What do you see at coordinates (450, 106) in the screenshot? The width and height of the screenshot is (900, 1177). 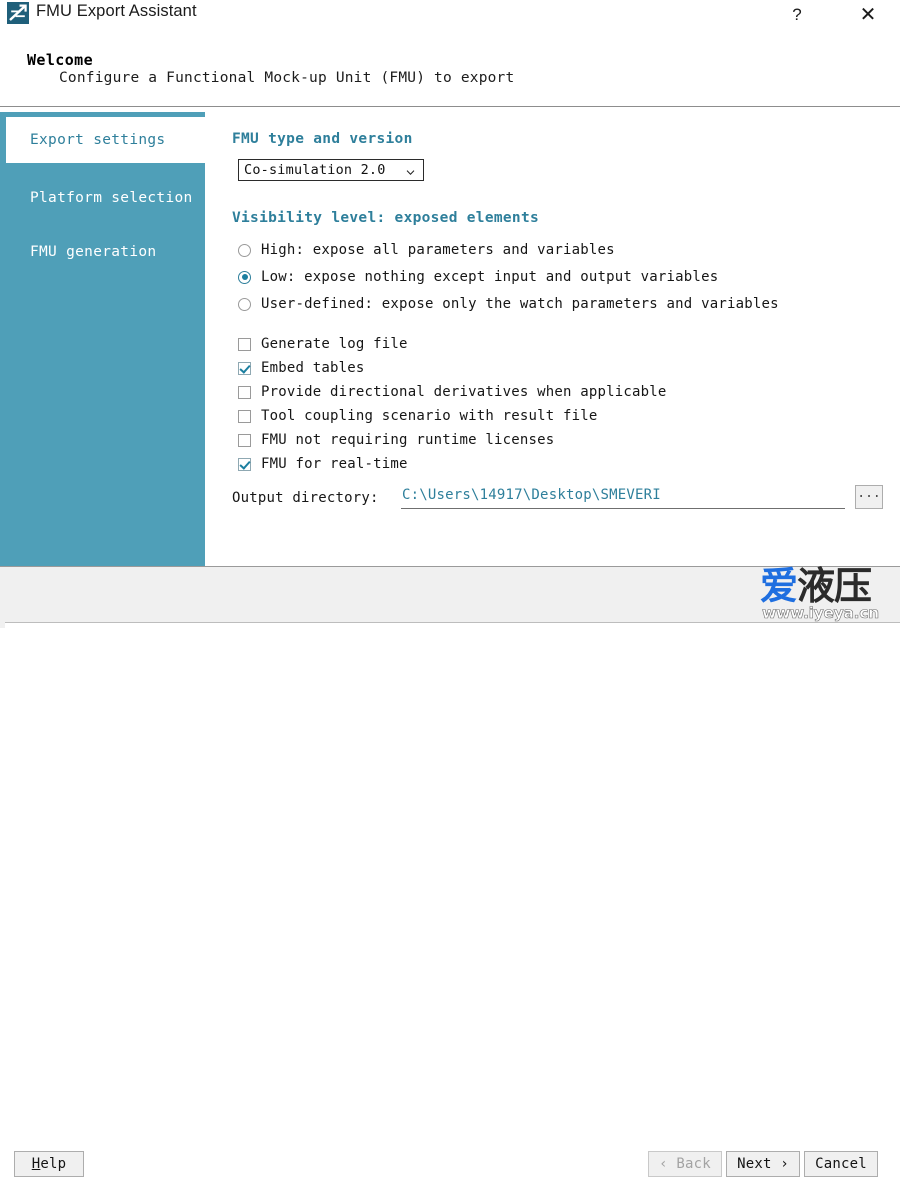 I see `header-divider` at bounding box center [450, 106].